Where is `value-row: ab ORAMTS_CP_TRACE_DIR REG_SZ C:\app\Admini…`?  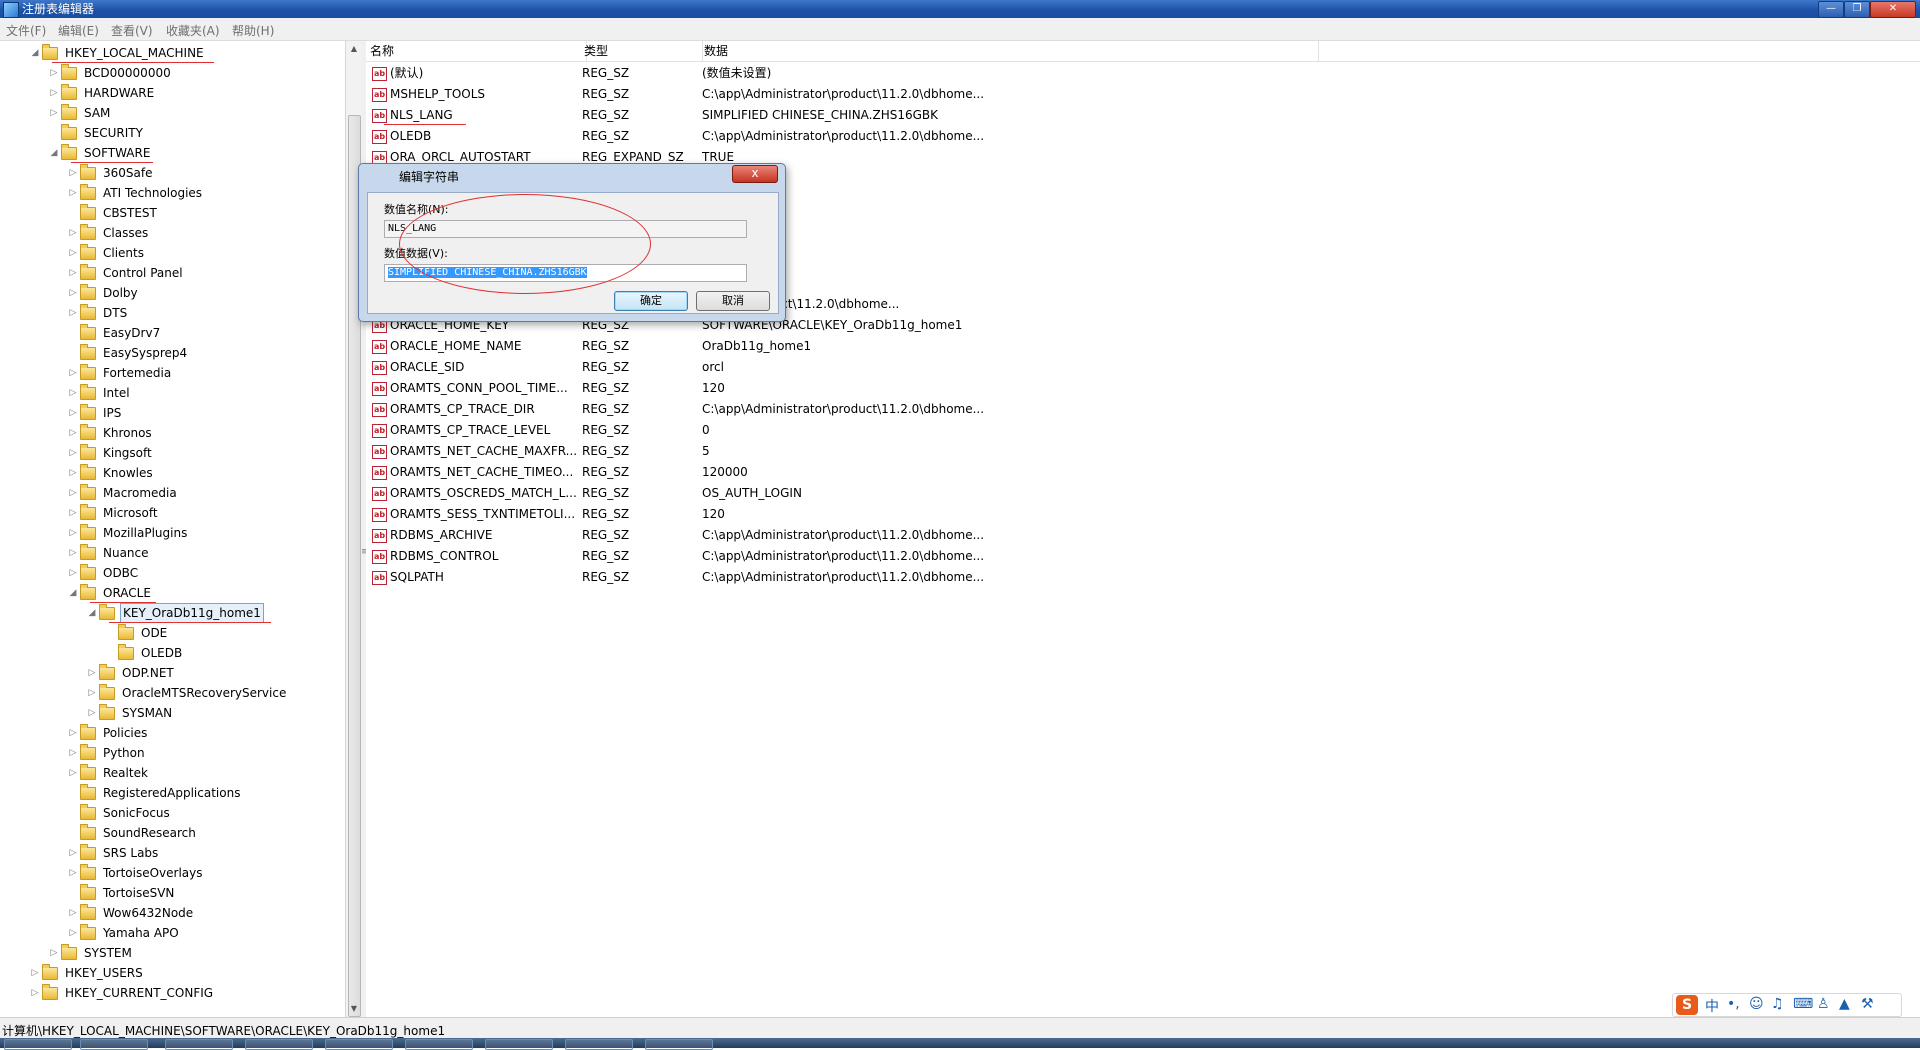 value-row: ab ORAMTS_CP_TRACE_DIR REG_SZ C:\app\Admini… is located at coordinates (846, 409).